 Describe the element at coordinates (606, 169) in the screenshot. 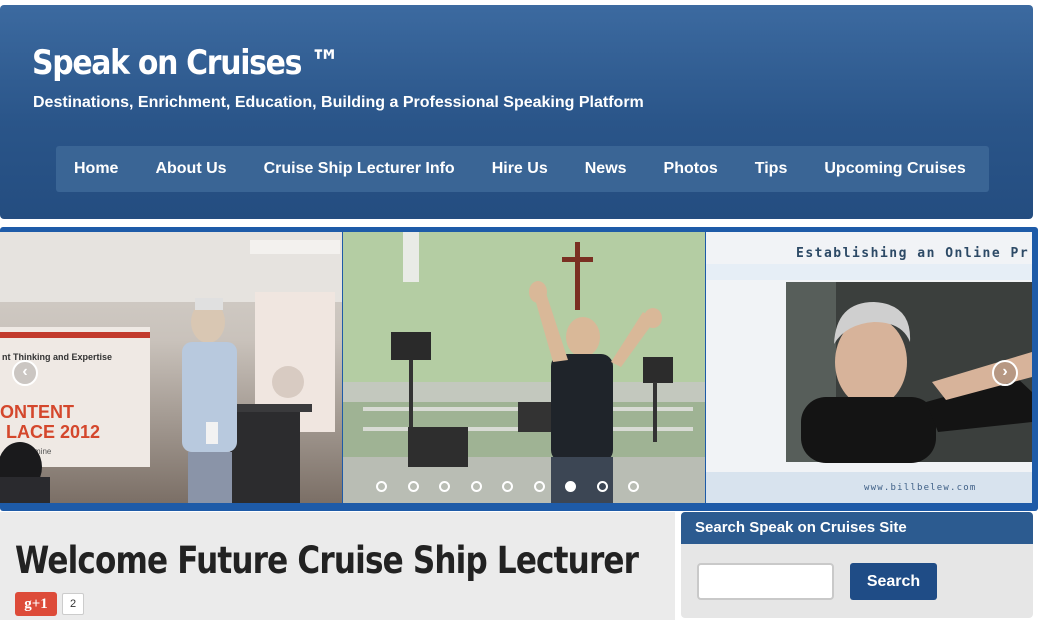

I see `nav-item-news: News` at that location.